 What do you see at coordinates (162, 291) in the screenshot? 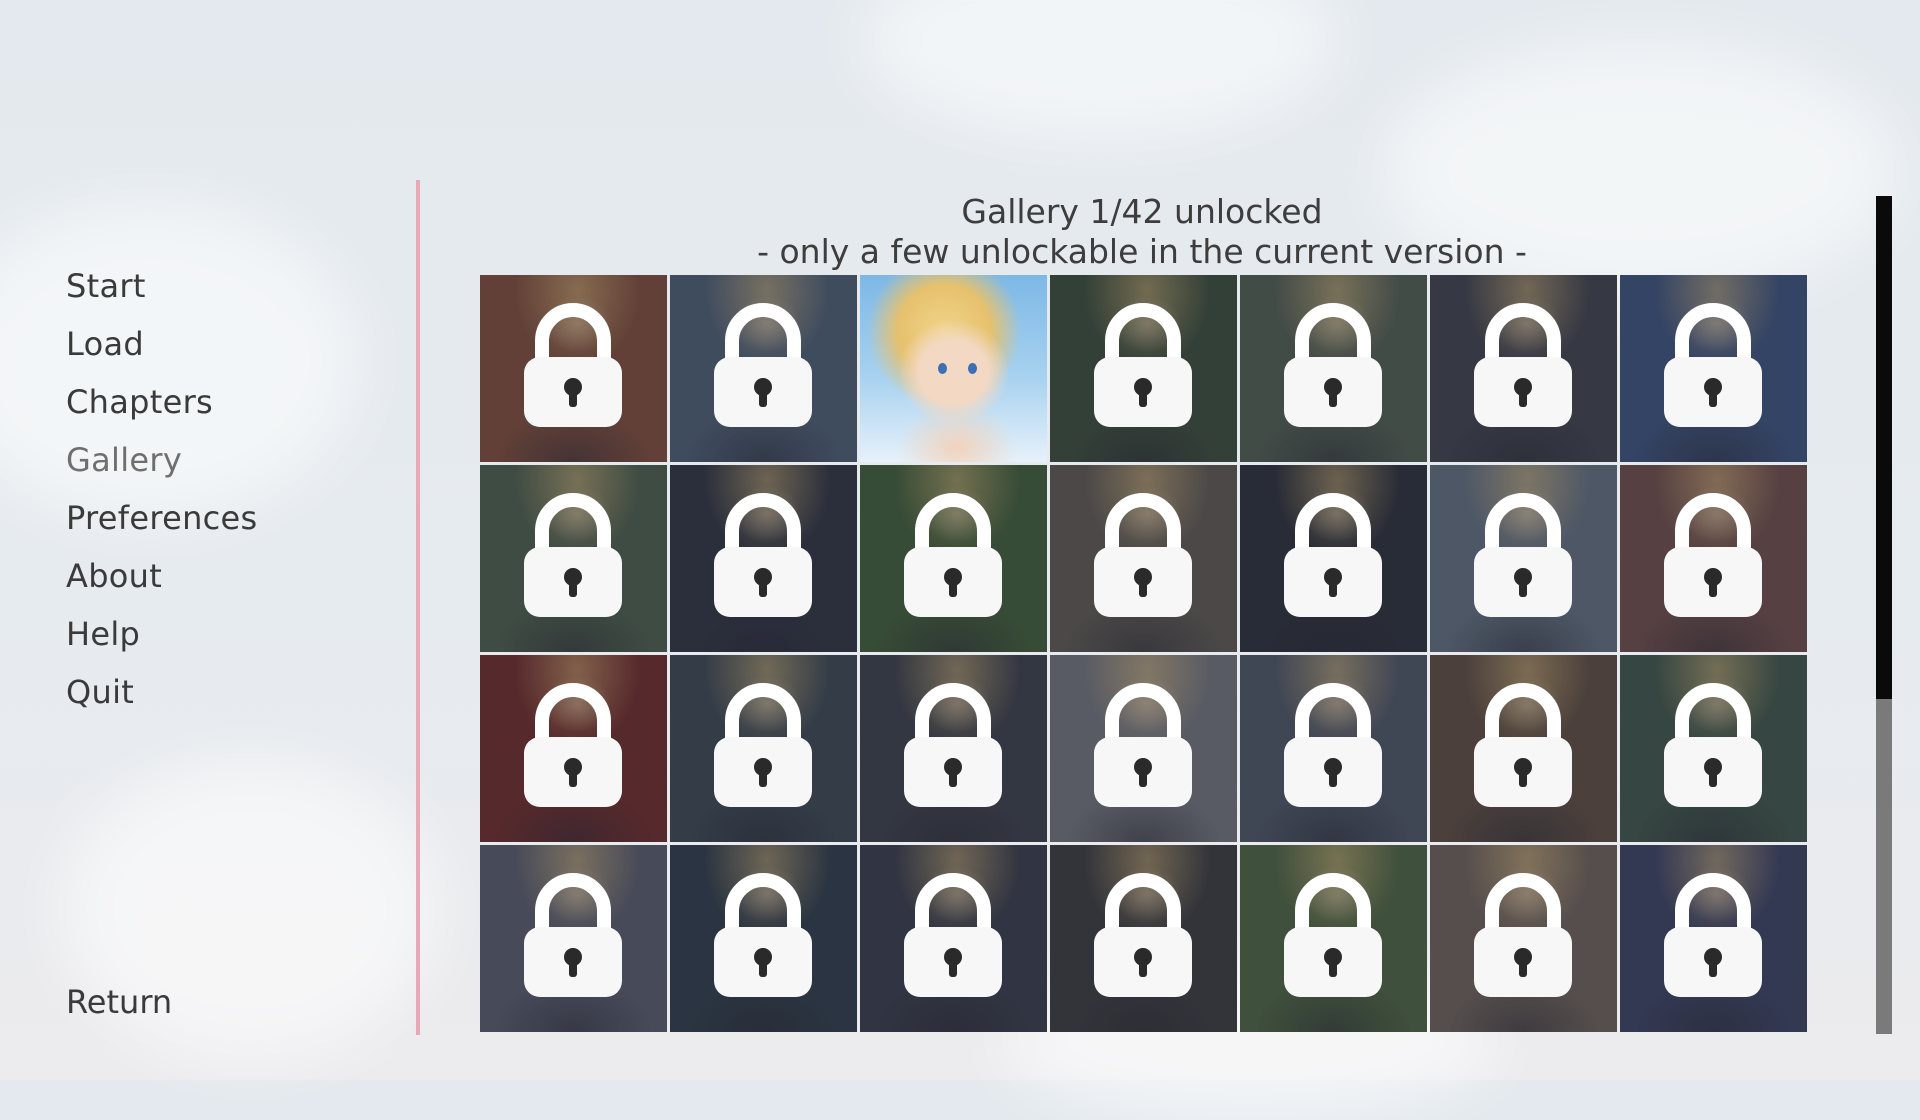
I see `menu-item-start: Start` at bounding box center [162, 291].